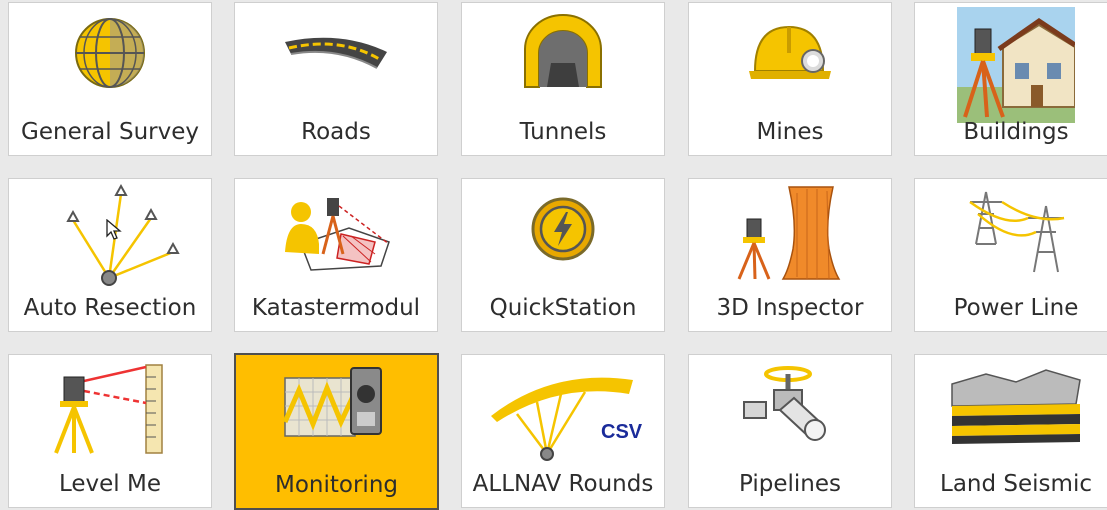 The height and width of the screenshot is (510, 1107). I want to click on tile-monitoring: Monitoring, so click(336, 431).